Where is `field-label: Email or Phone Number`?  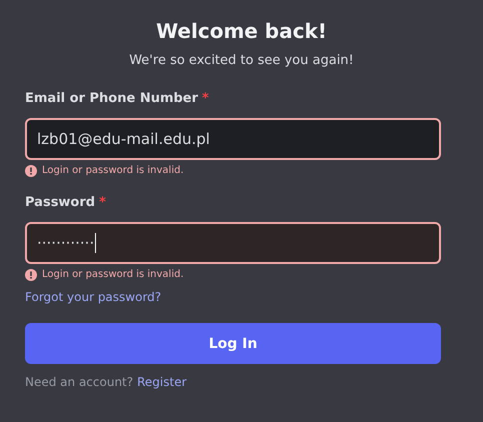 field-label: Email or Phone Number is located at coordinates (111, 99).